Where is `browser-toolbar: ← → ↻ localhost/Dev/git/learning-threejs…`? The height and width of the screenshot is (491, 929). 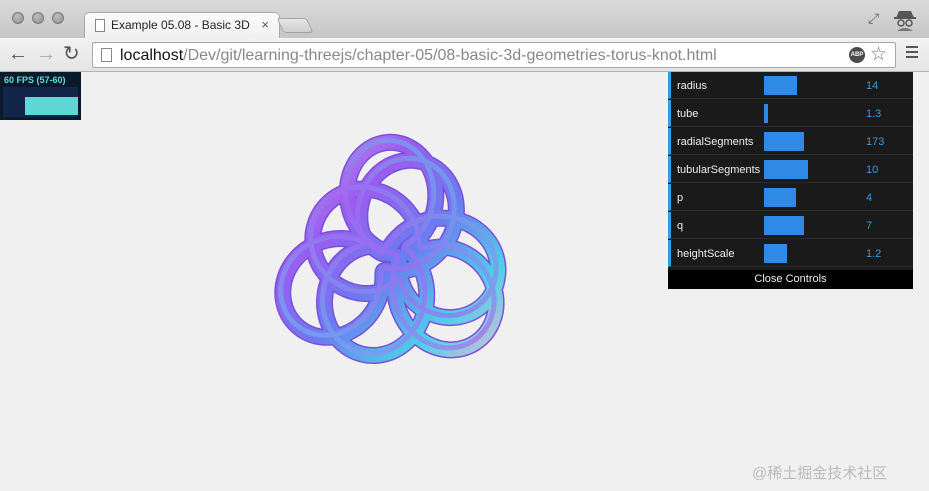
browser-toolbar: ← → ↻ localhost/Dev/git/learning-threejs… is located at coordinates (464, 55).